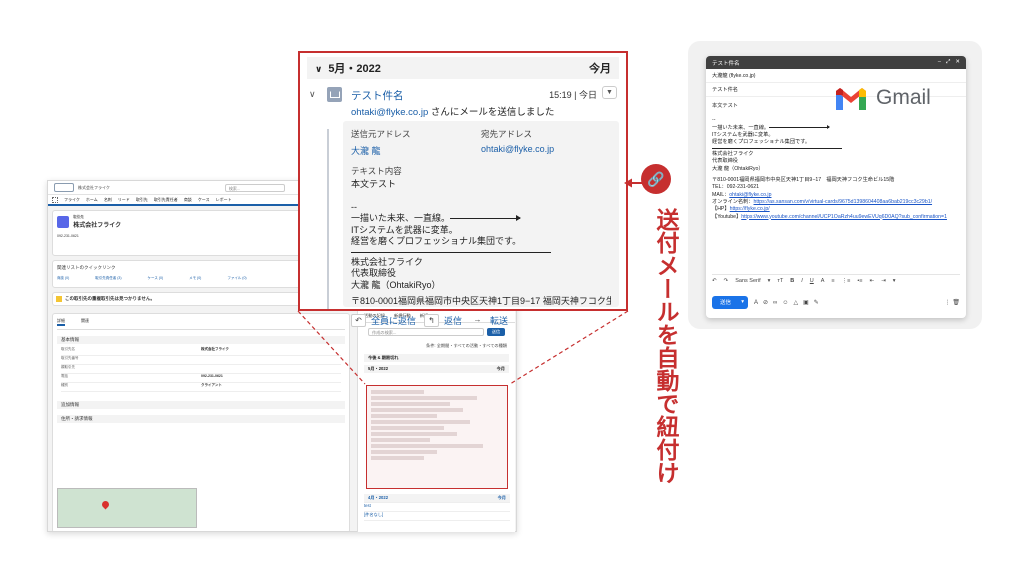 The height and width of the screenshot is (576, 1024). I want to click on tab-related: 関連, so click(85, 322).